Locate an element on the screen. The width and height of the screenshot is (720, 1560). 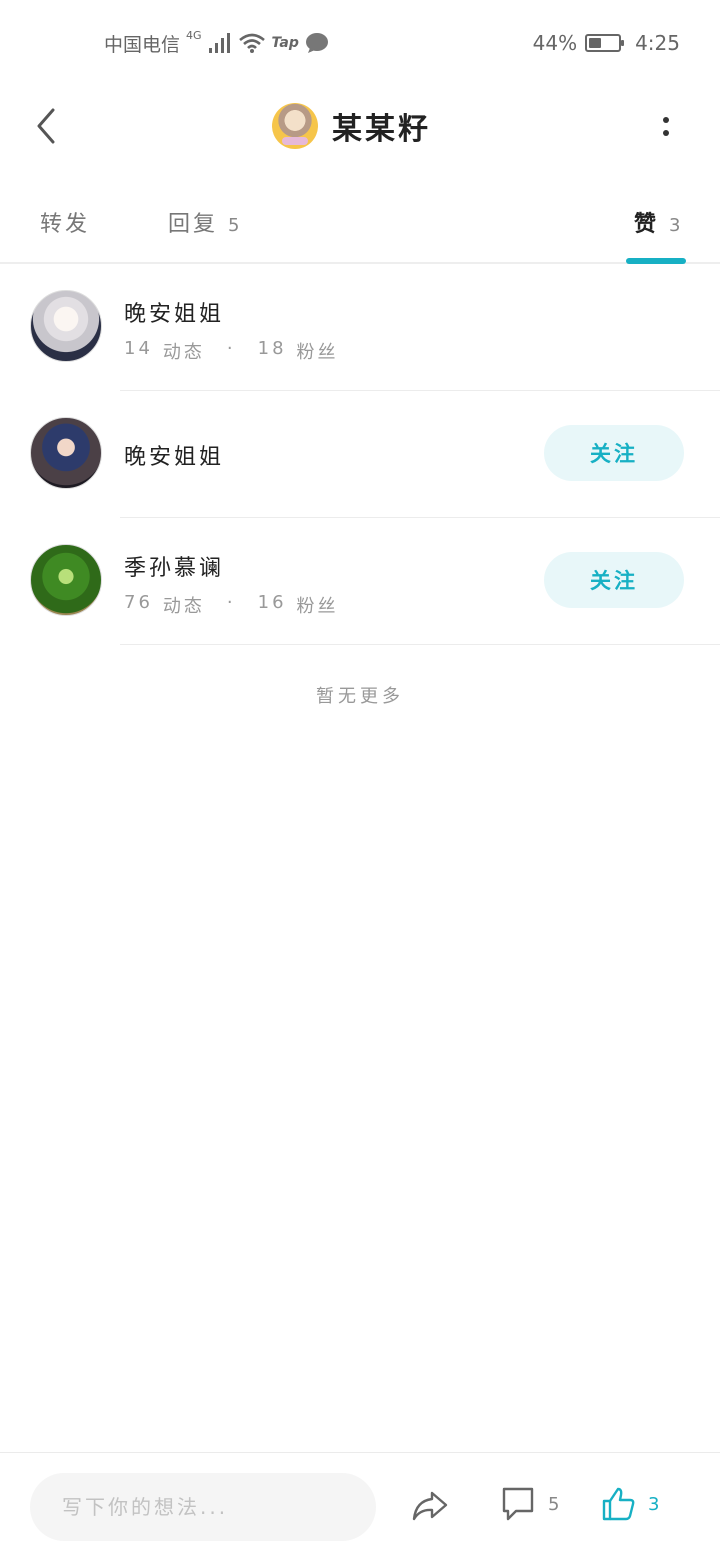
status-bar: 中国电信 4G Tap 44% 4:25 is located at coordinates (360, 42).